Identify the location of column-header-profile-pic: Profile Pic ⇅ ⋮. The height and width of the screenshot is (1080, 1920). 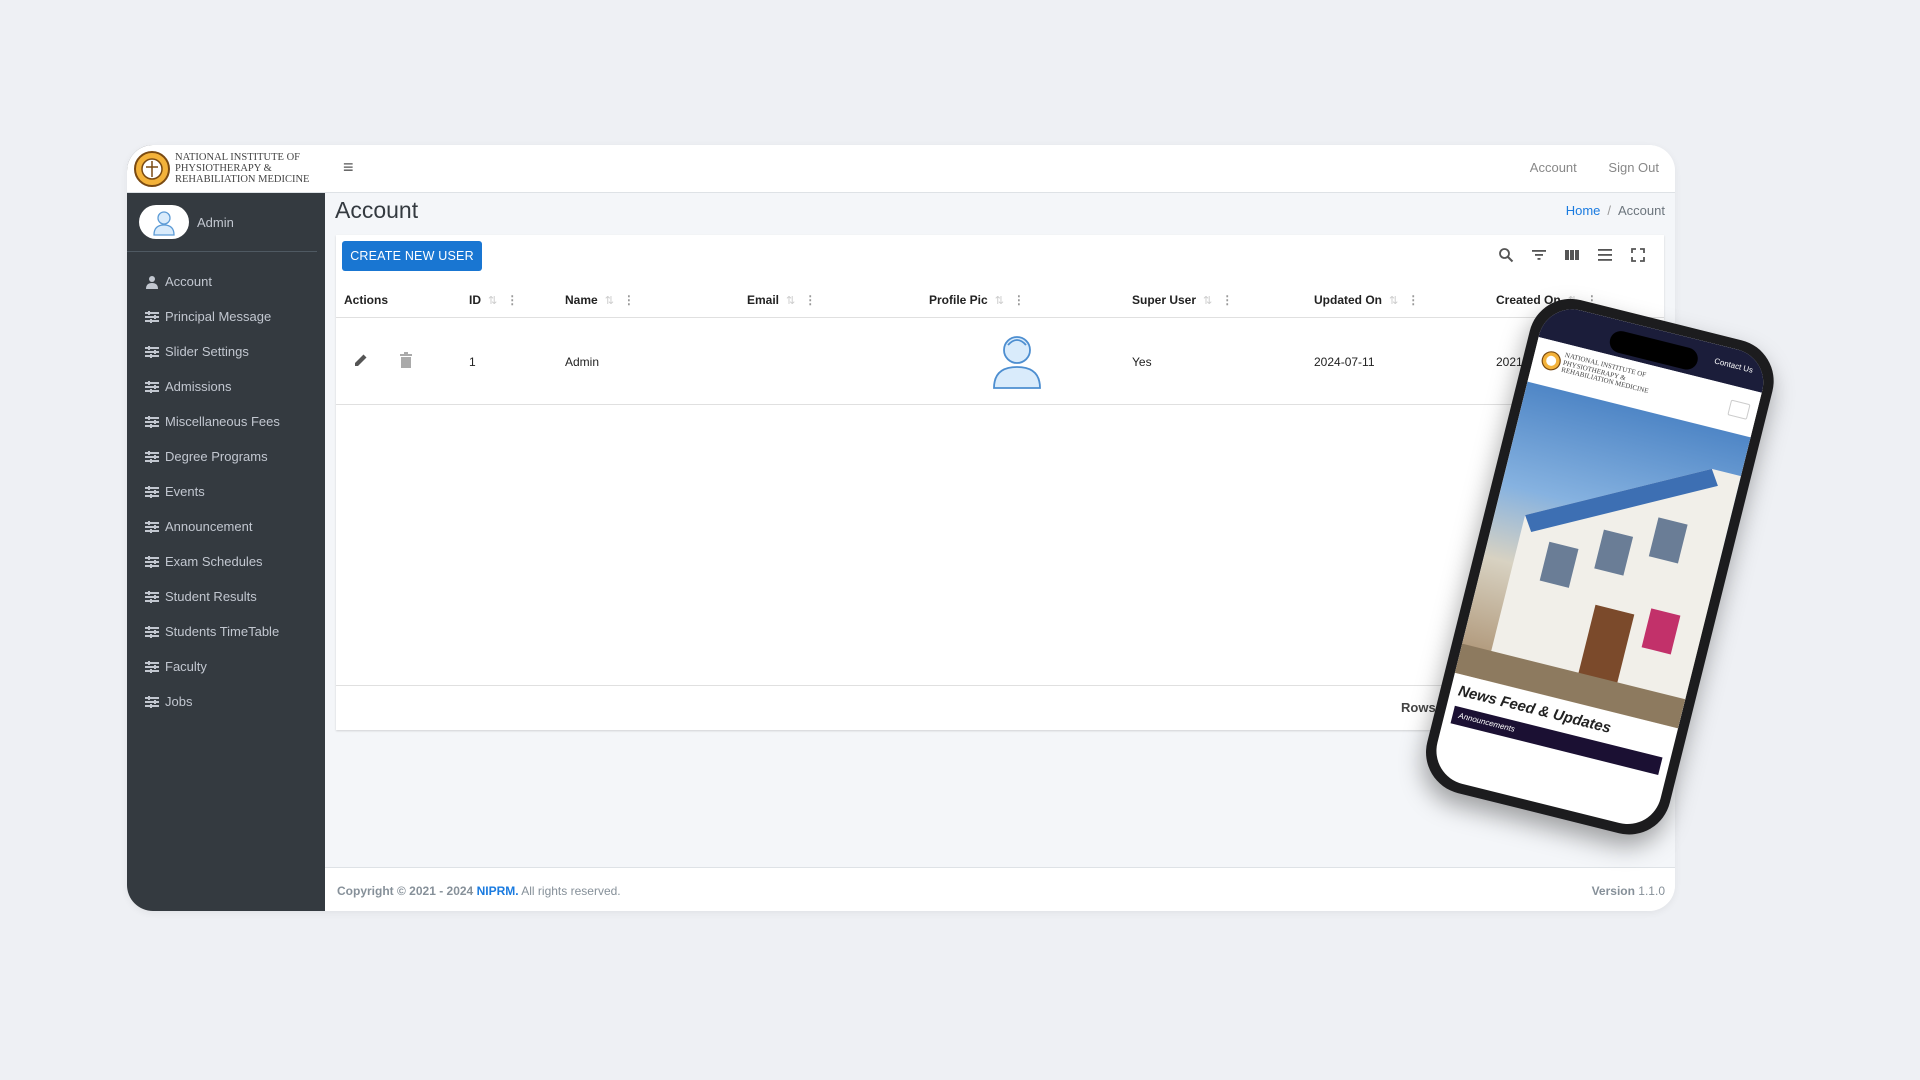
(977, 300).